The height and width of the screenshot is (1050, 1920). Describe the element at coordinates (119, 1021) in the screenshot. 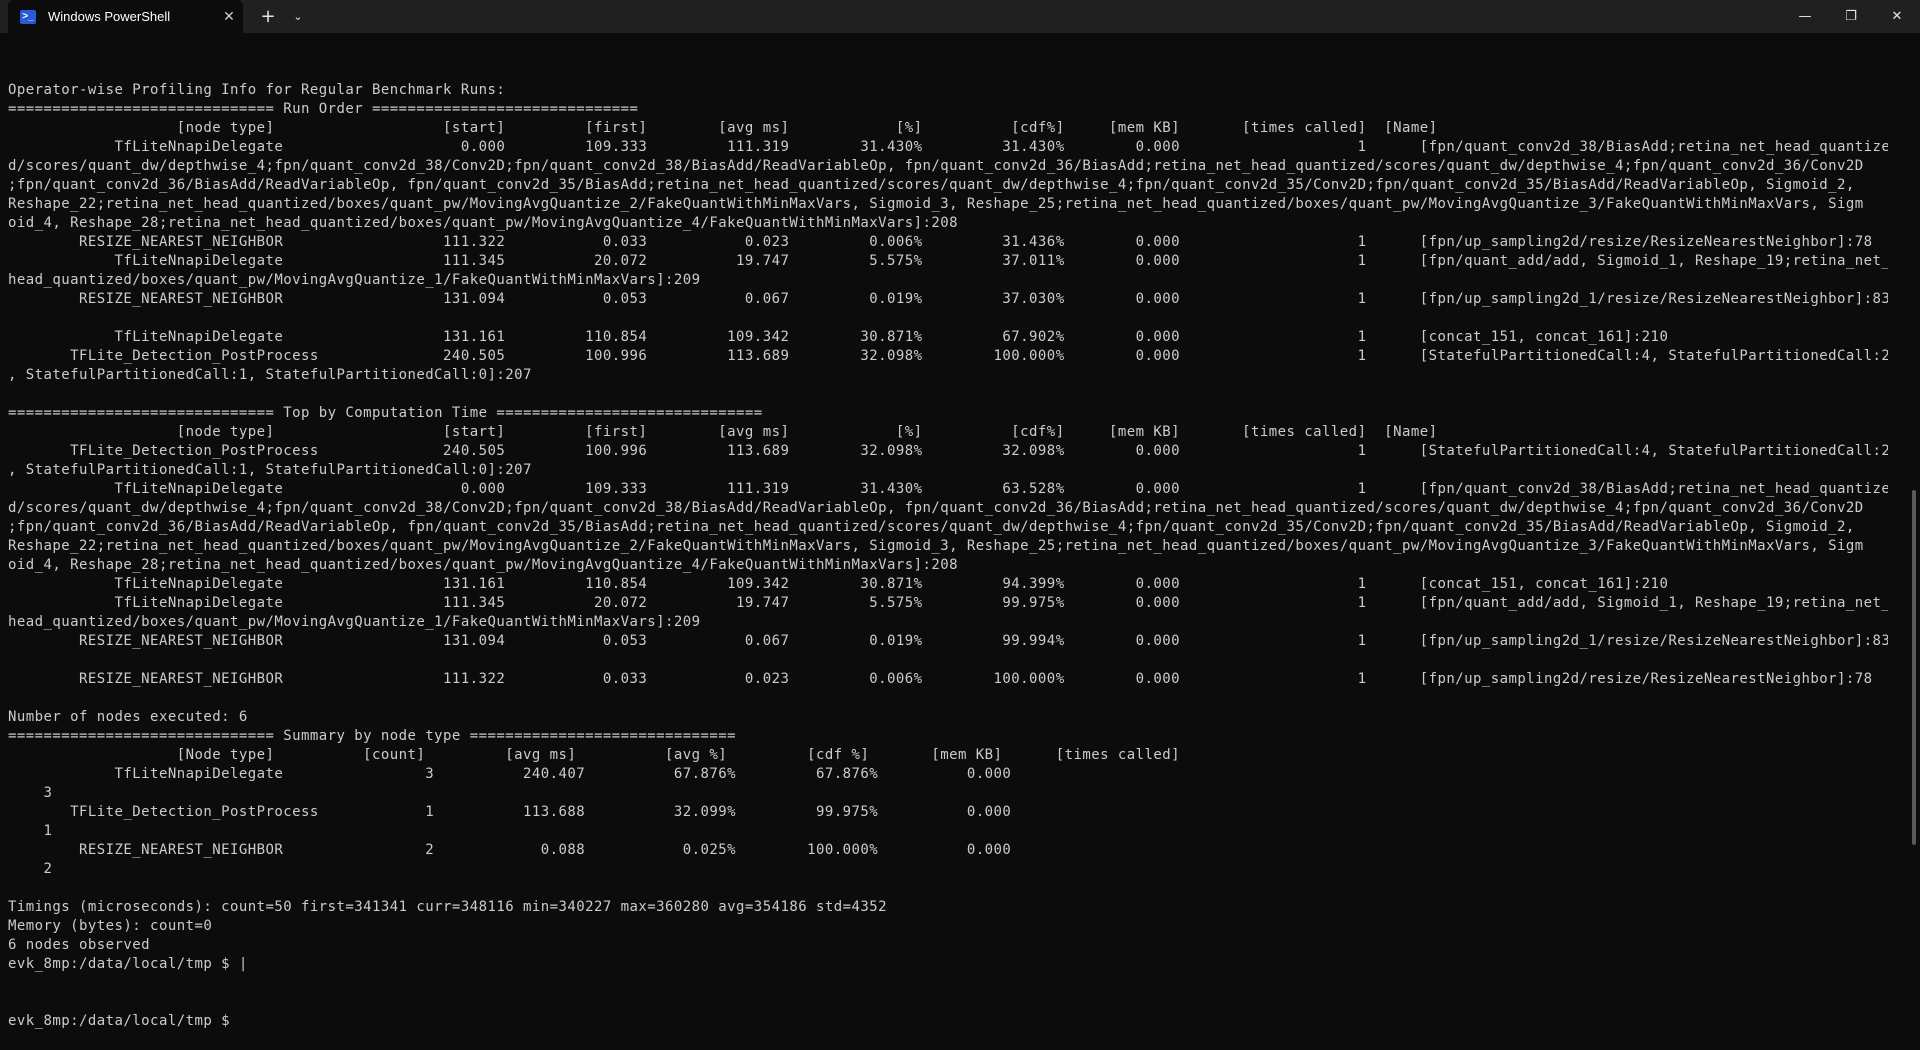

I see `terminal-line: evk_8mp:/data/local/tmp $` at that location.